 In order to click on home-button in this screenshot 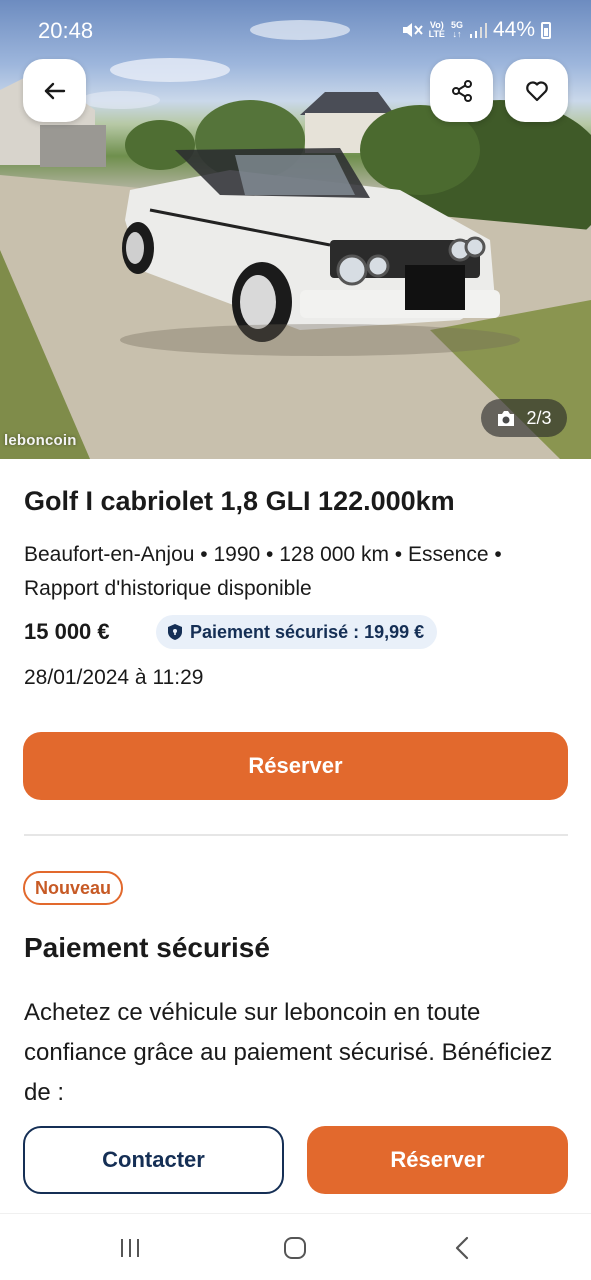, I will do `click(295, 1248)`.